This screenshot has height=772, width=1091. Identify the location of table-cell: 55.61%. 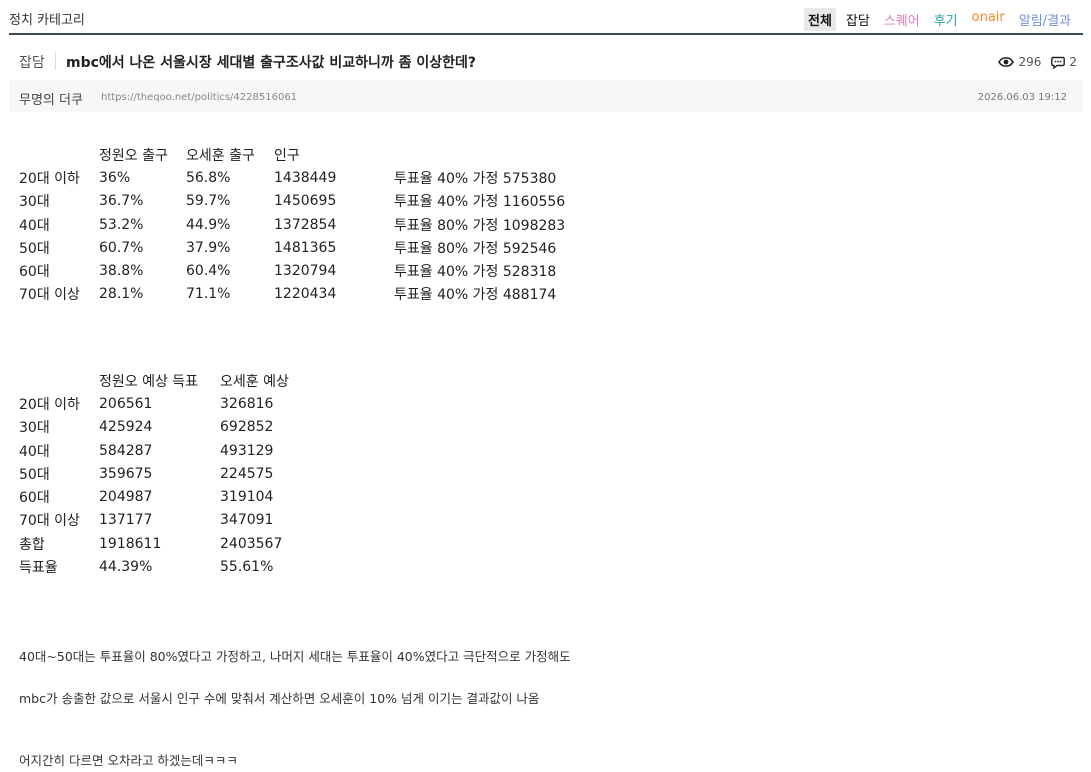
(247, 567).